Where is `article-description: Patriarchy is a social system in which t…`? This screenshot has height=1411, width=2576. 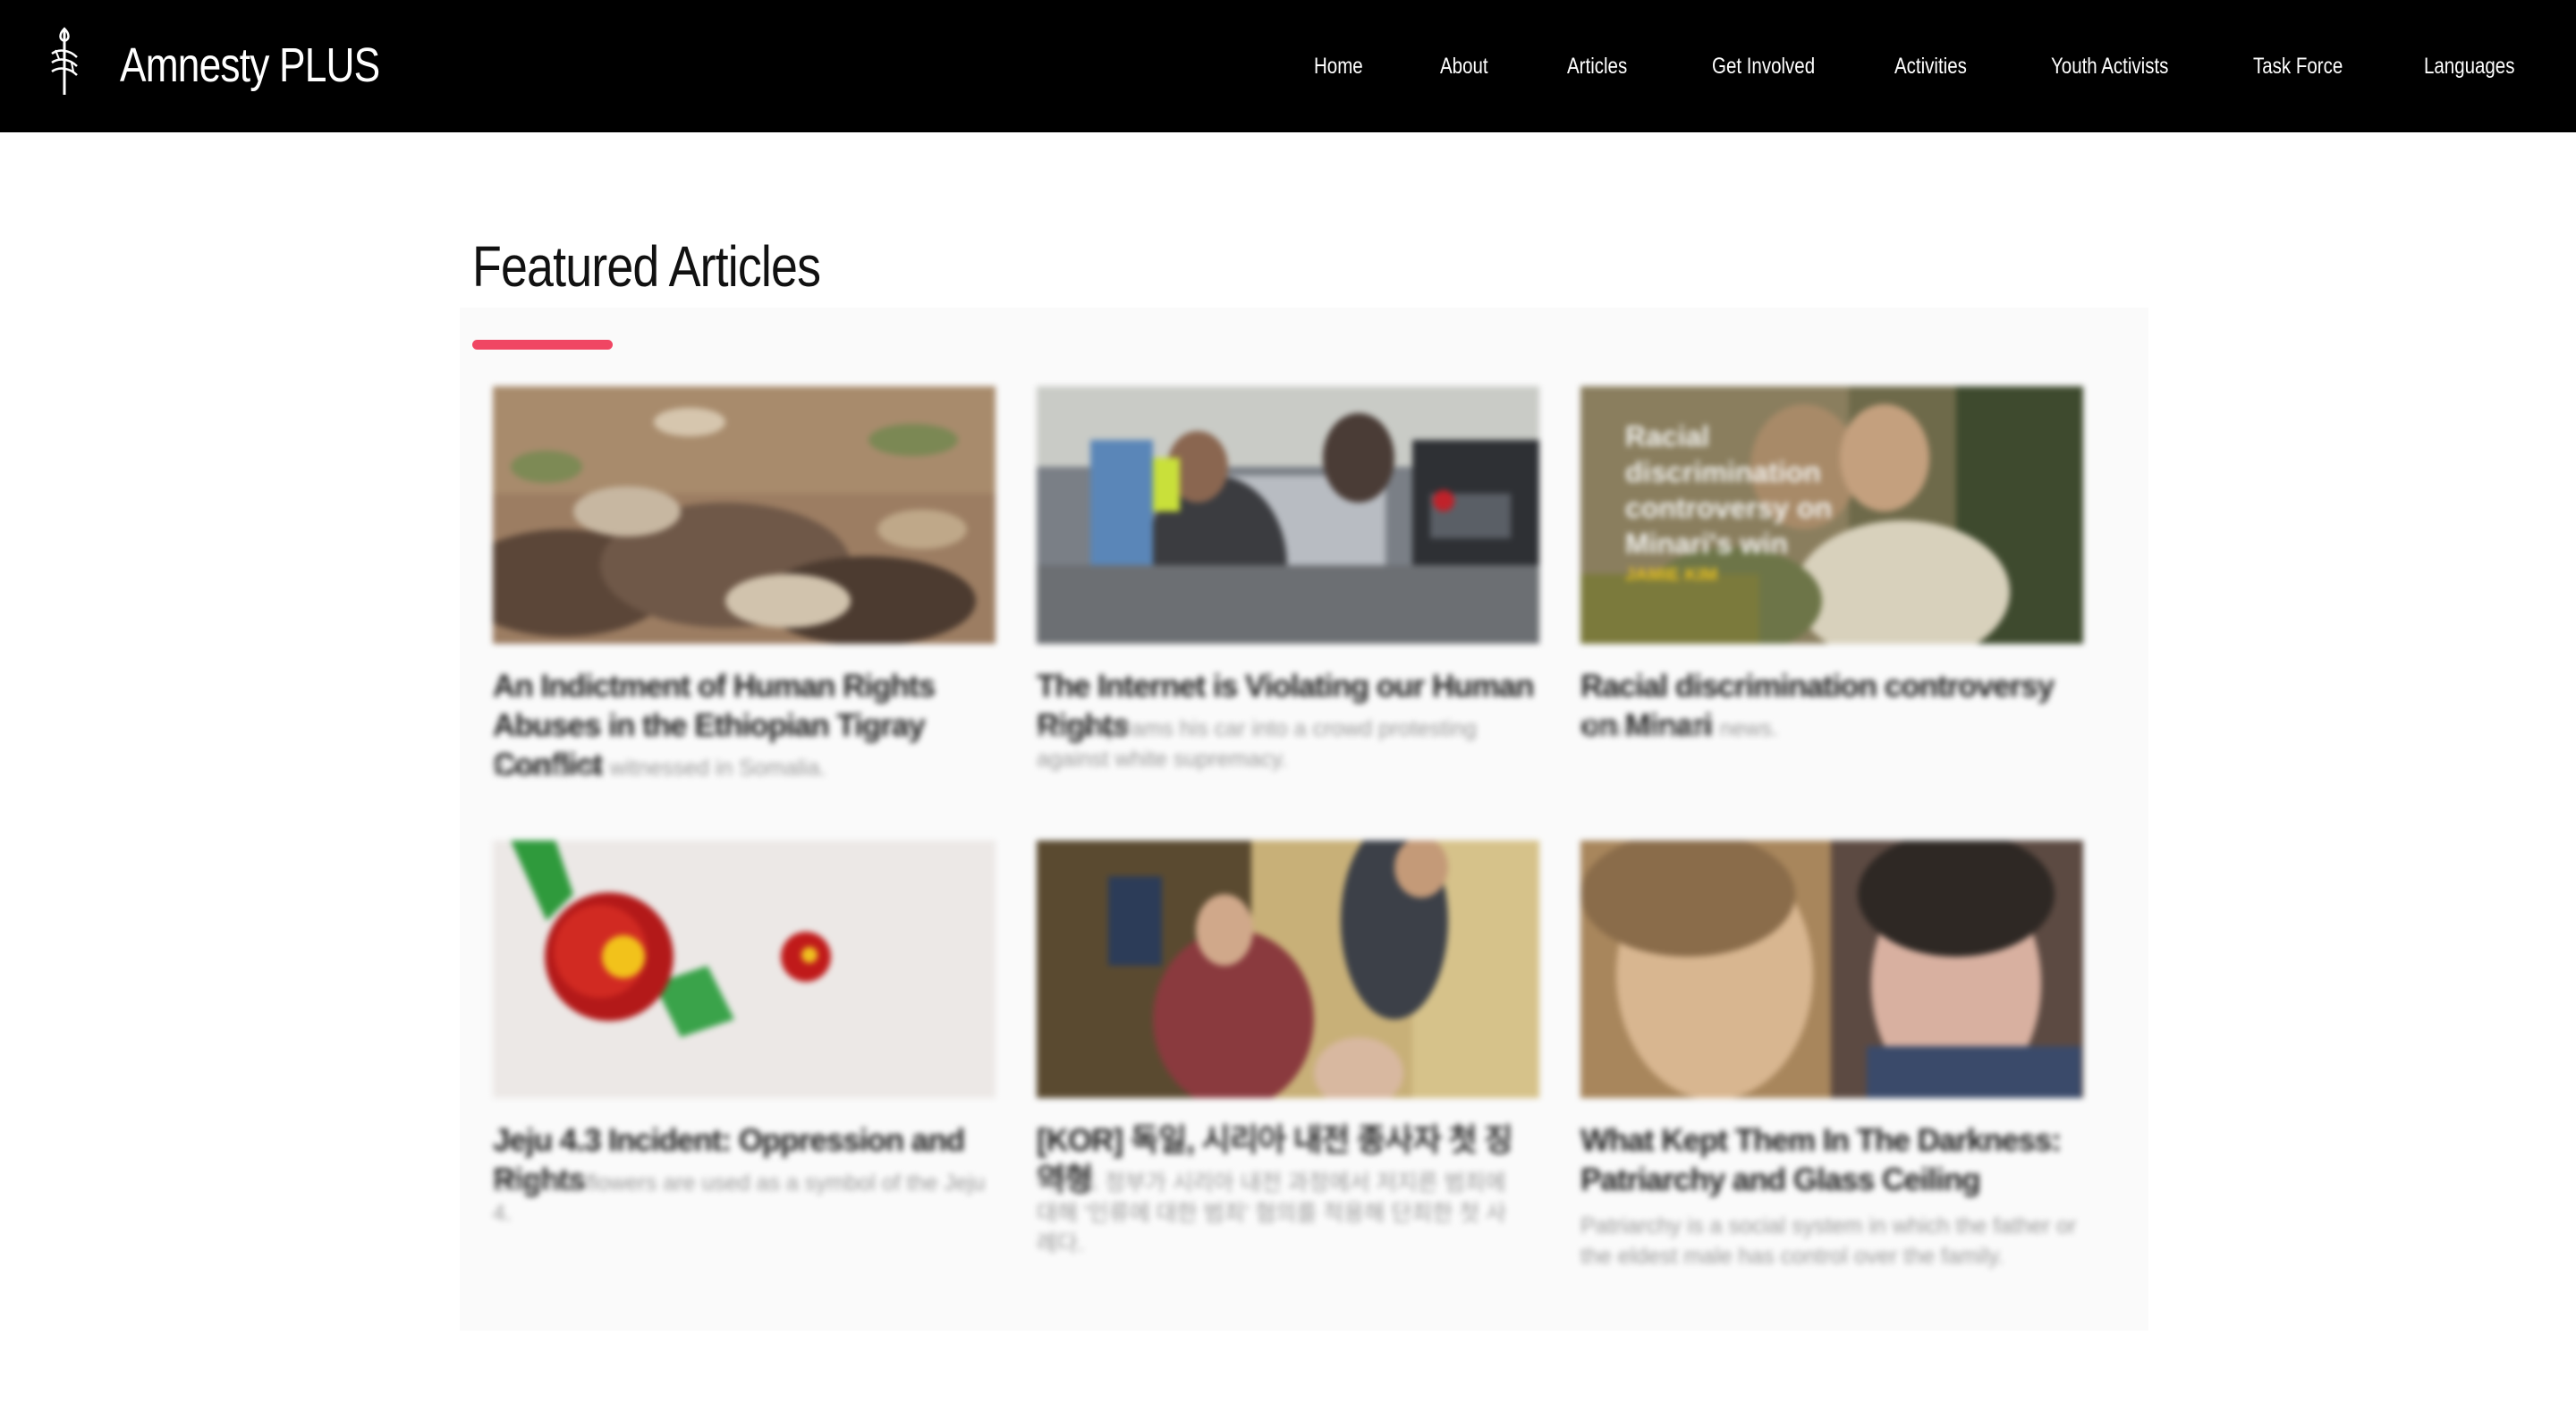 article-description: Patriarchy is a social system in which t… is located at coordinates (1828, 1241).